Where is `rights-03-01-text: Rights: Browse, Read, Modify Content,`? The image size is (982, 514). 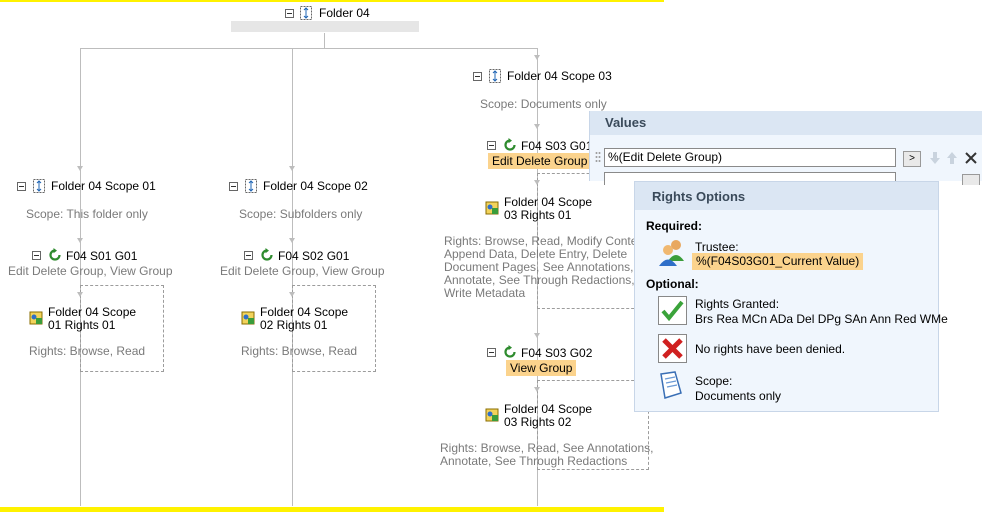 rights-03-01-text: Rights: Browse, Read, Modify Content, is located at coordinates (547, 241).